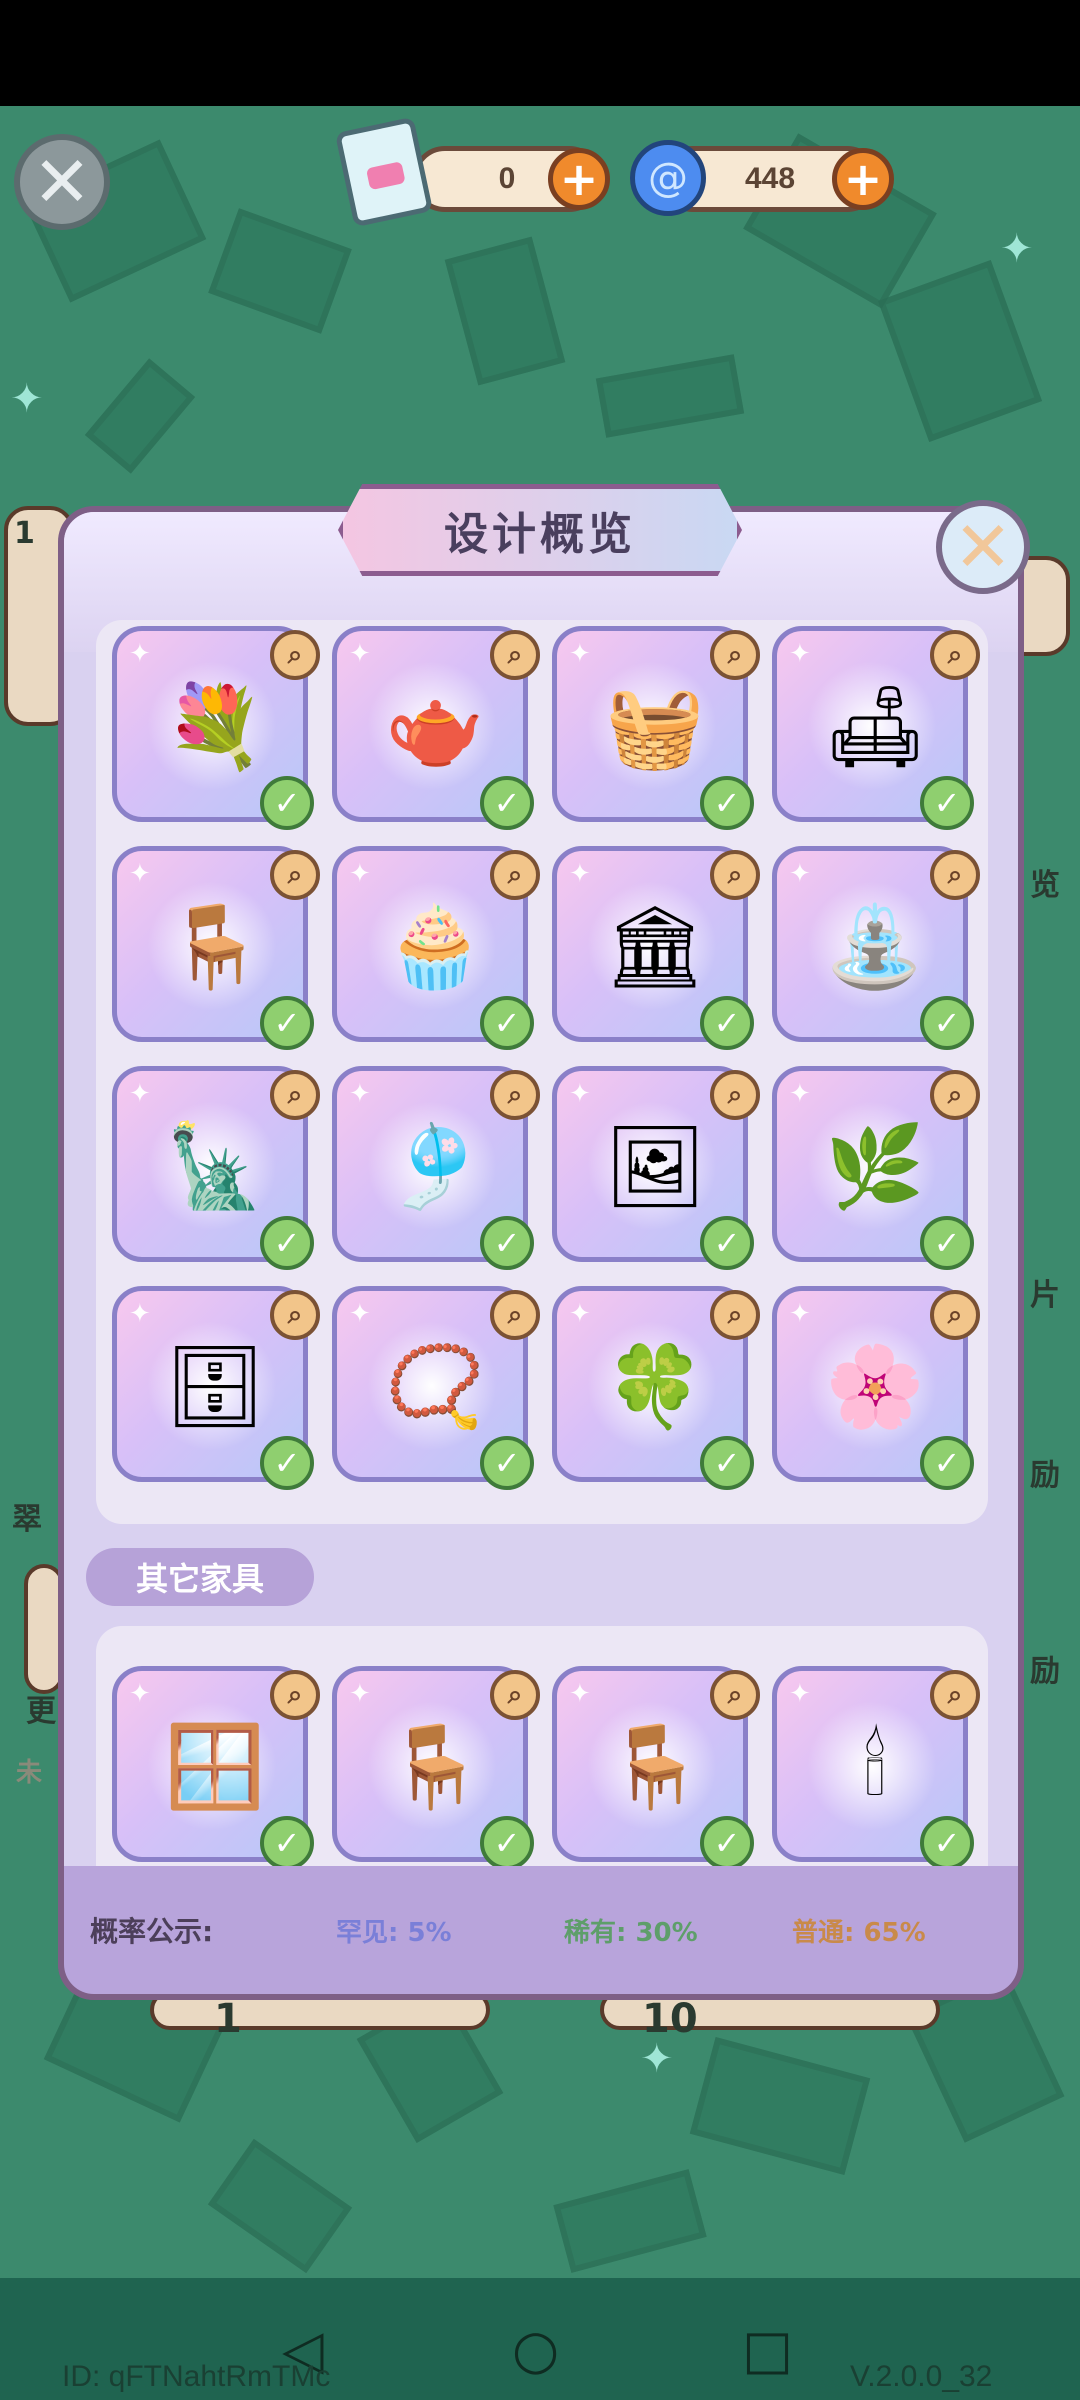 Image resolution: width=1080 pixels, height=2400 pixels. Describe the element at coordinates (875, 1386) in the screenshot. I see `rose-vine-icon: 🌸` at that location.